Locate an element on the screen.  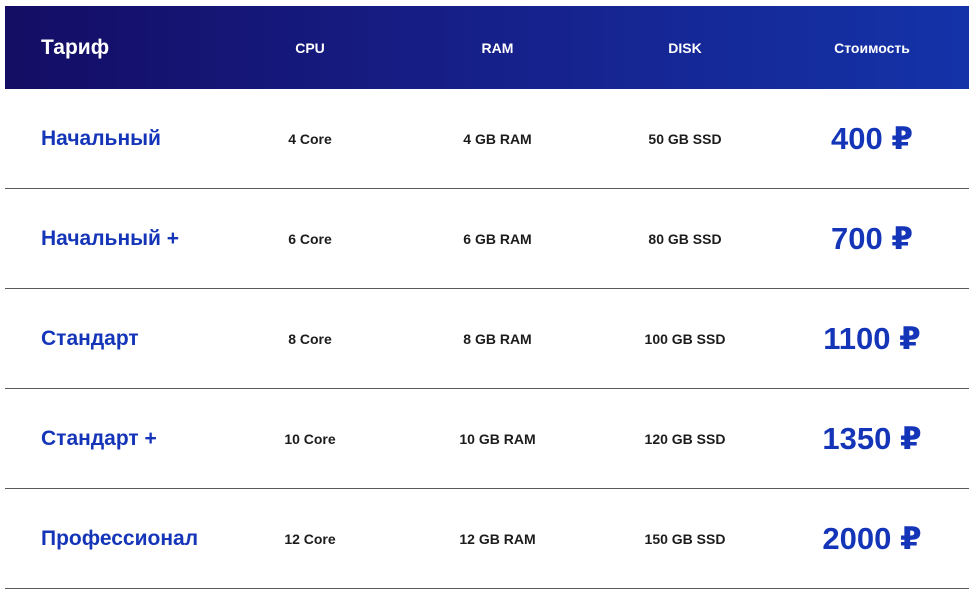
plan-price: 2000 ₽ is located at coordinates (872, 538).